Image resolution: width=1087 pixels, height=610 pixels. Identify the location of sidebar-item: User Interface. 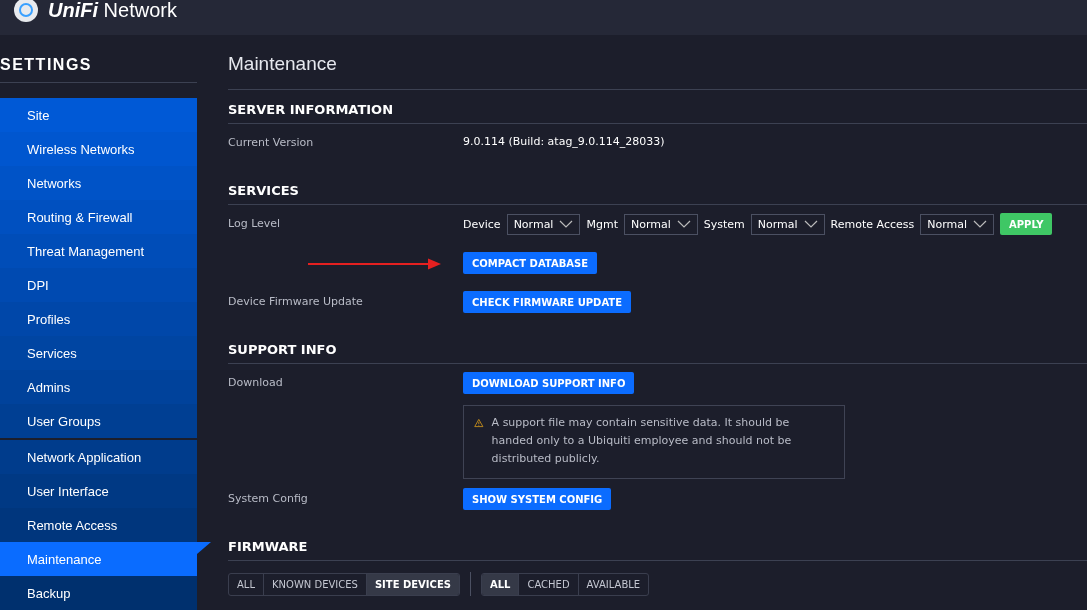
(98, 491).